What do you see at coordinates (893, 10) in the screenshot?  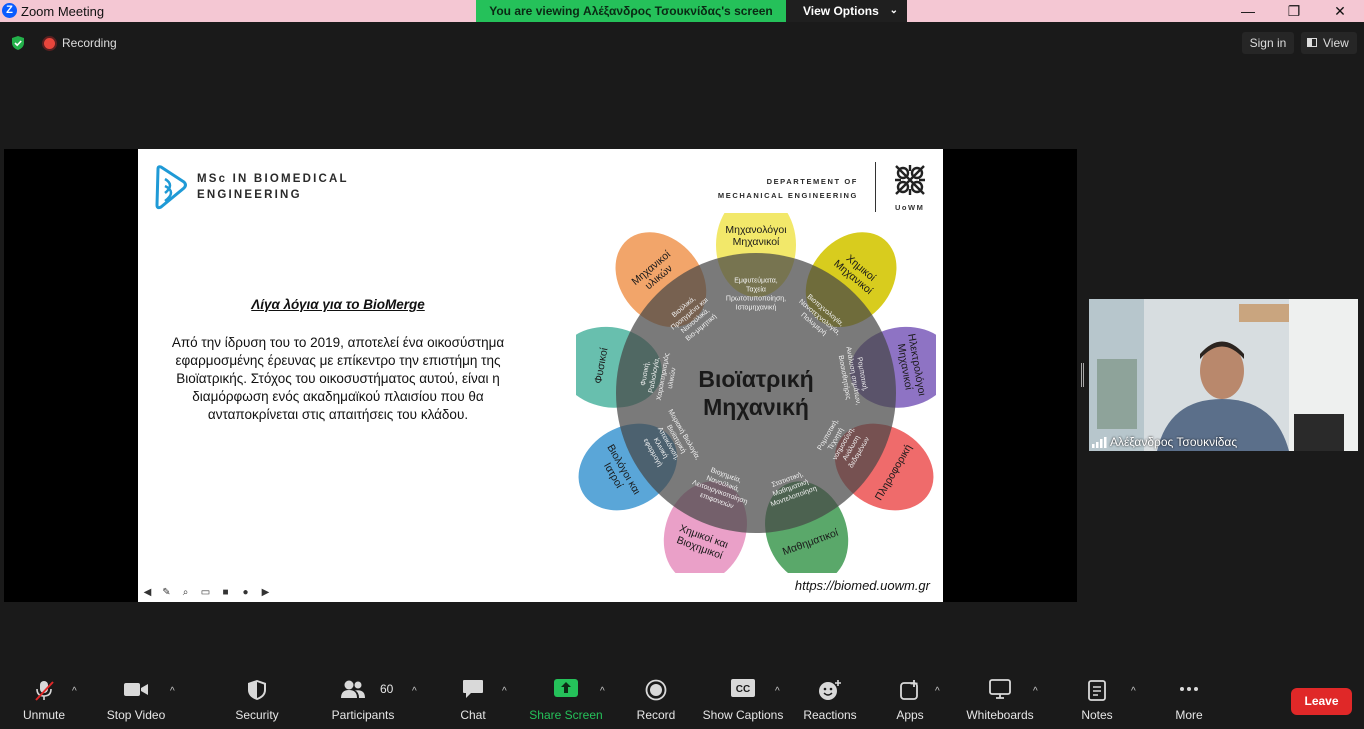 I see `chevron-down-icon: ⌄` at bounding box center [893, 10].